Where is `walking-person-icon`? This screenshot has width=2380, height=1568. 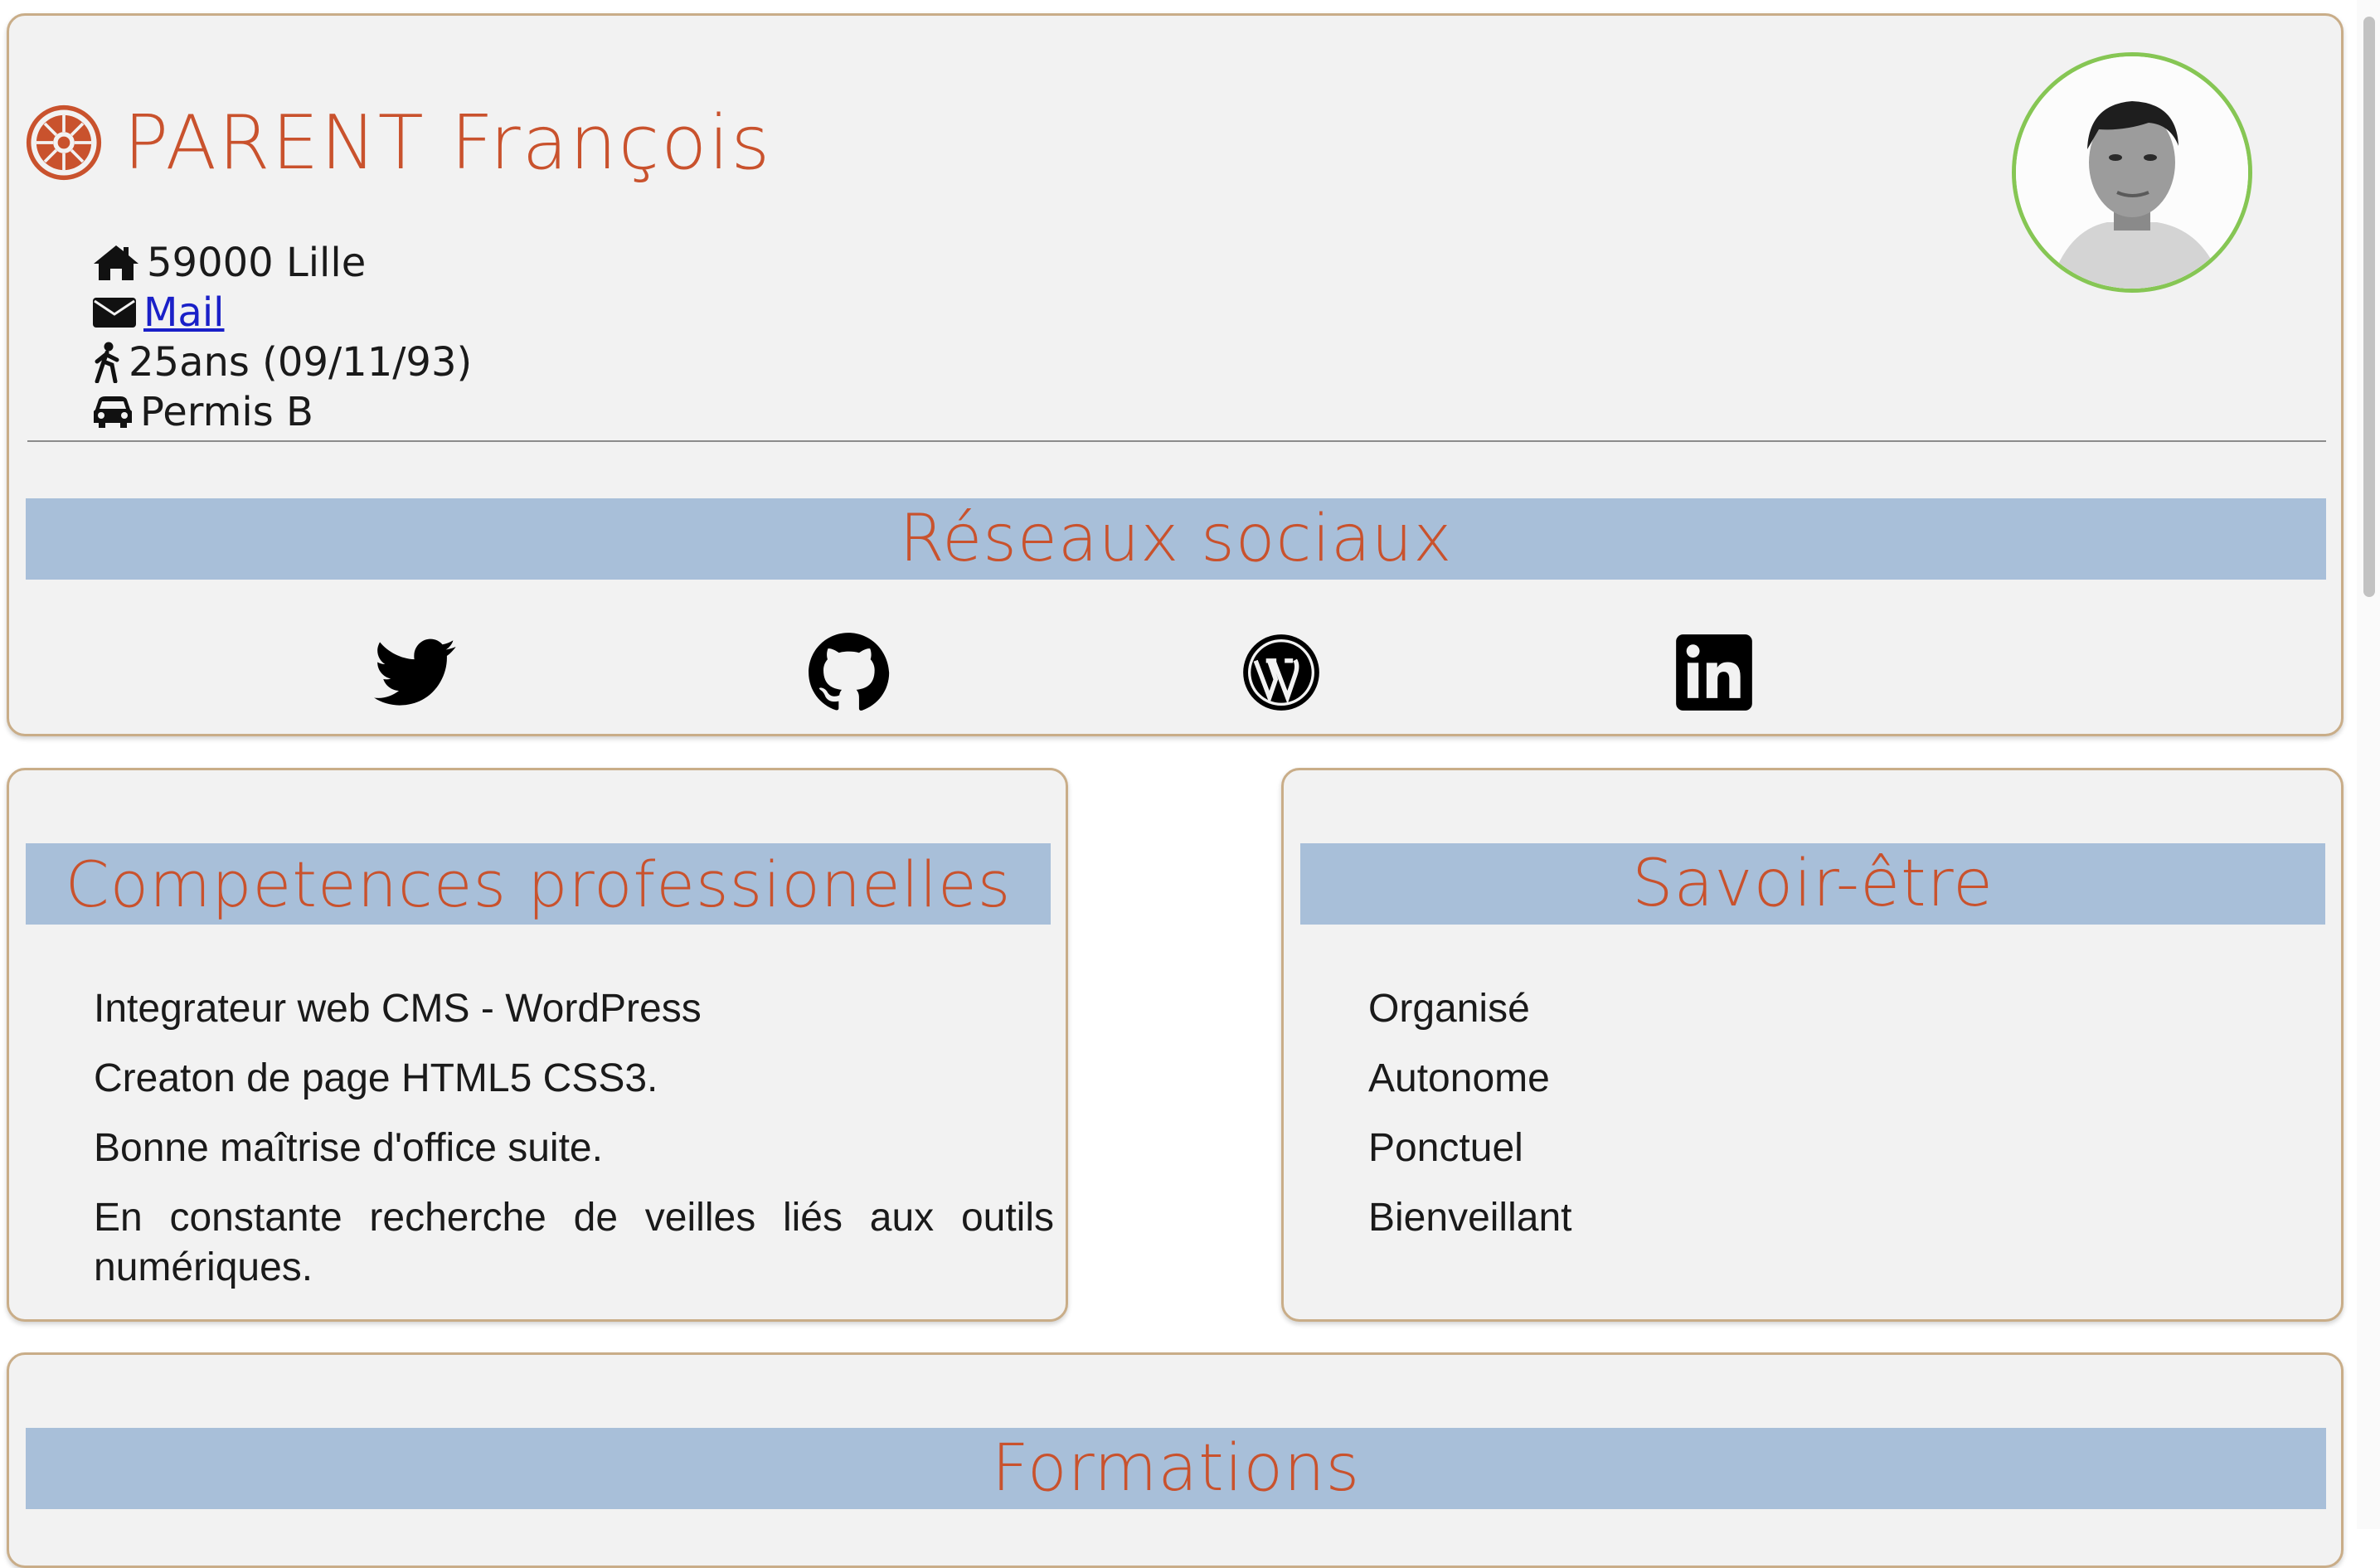 walking-person-icon is located at coordinates (107, 362).